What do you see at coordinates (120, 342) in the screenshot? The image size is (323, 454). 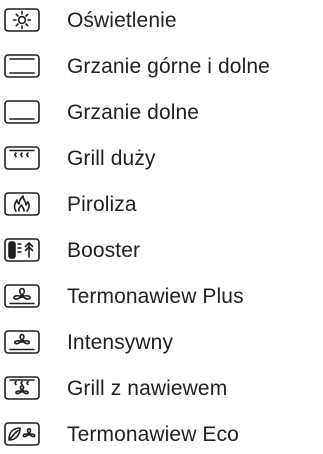 I see `legend-label: Intensywny` at bounding box center [120, 342].